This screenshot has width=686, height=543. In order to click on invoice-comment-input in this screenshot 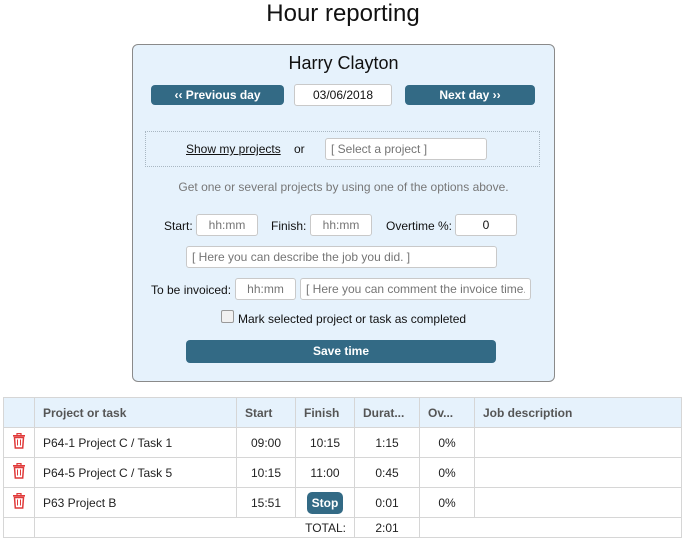, I will do `click(415, 289)`.